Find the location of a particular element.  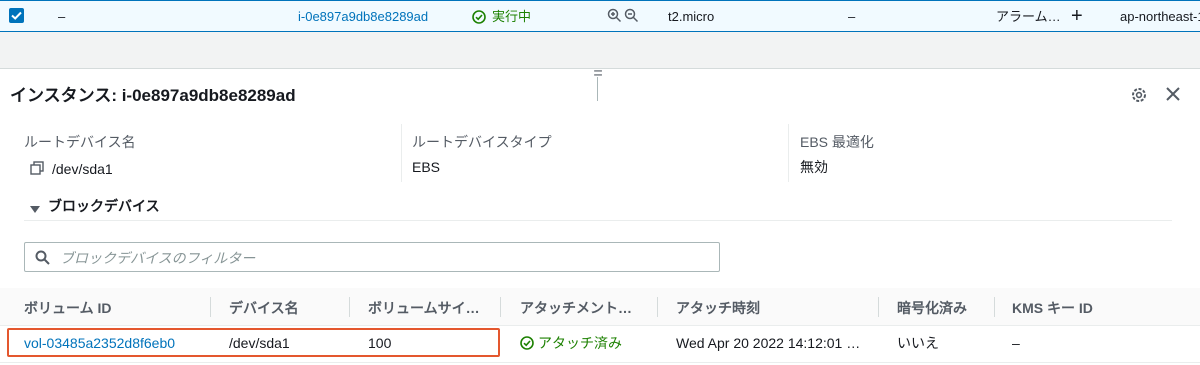

column-header-device-name: デバイス名 is located at coordinates (264, 308).